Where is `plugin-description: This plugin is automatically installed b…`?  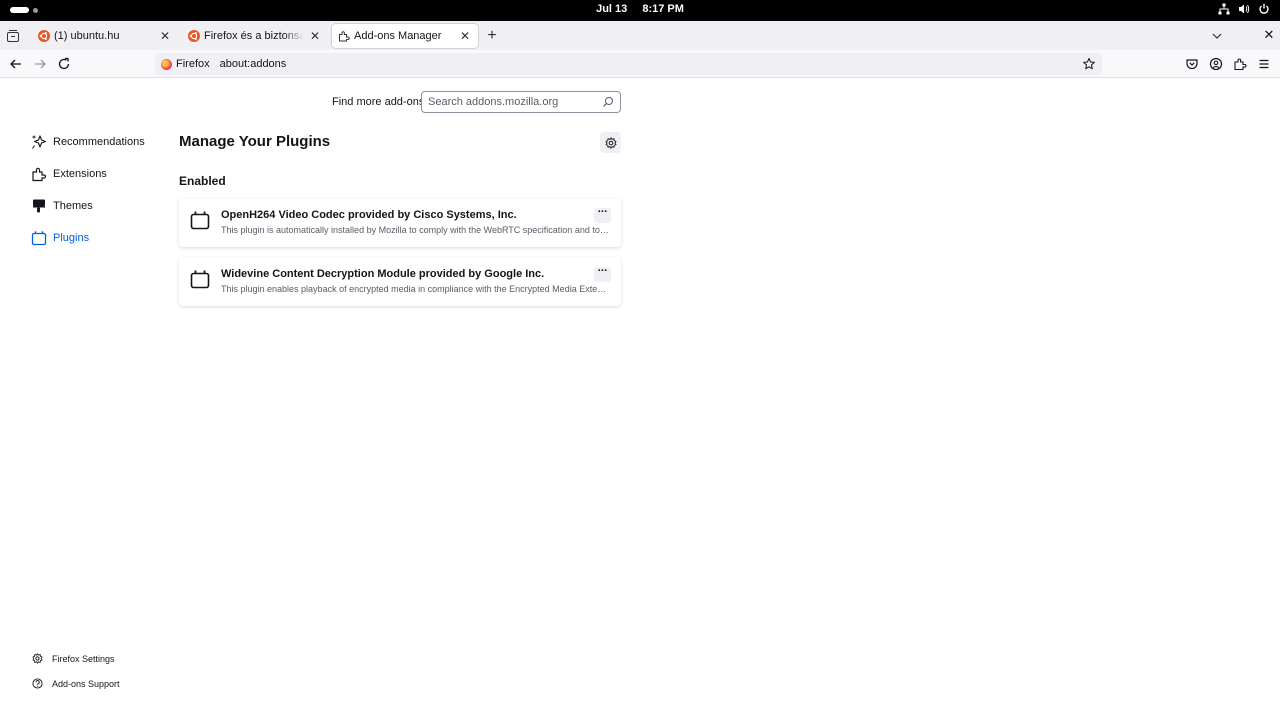
plugin-description: This plugin is automatically installed b… is located at coordinates (416, 230).